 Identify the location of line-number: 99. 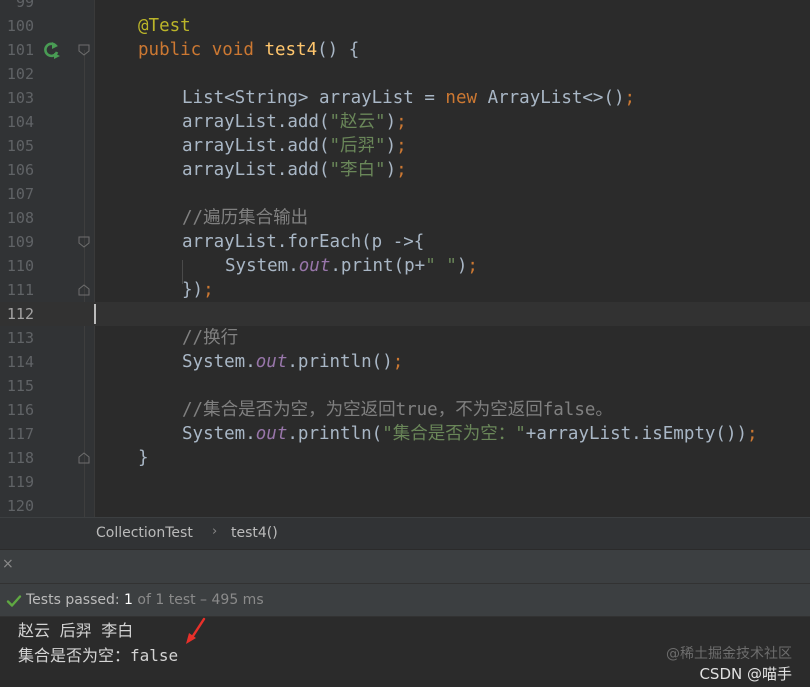
(17, 7).